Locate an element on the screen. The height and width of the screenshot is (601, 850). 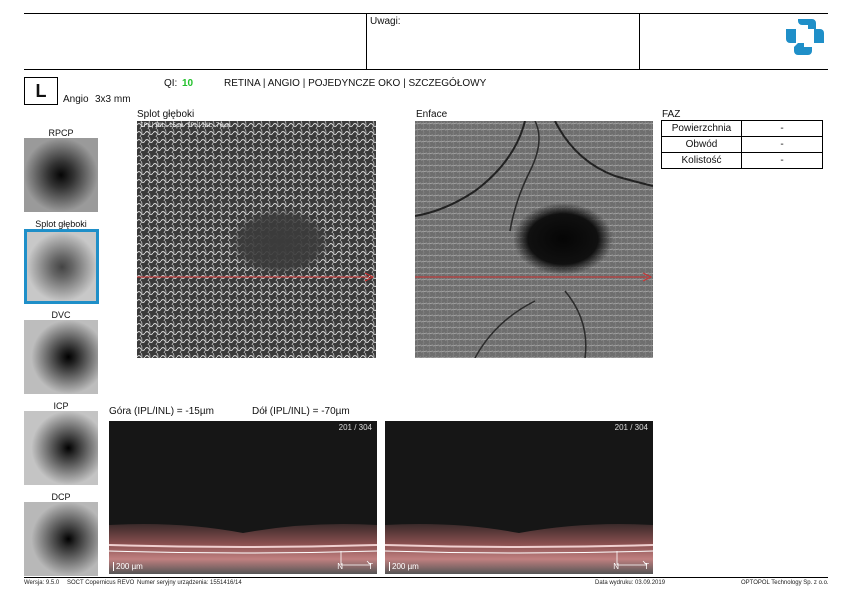
thumb-deep-plexus is located at coordinates (61, 266).